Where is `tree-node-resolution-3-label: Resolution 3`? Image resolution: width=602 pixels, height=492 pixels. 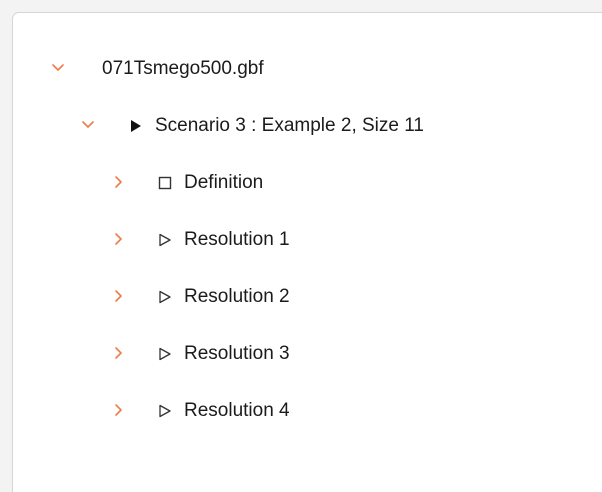 tree-node-resolution-3-label: Resolution 3 is located at coordinates (237, 353).